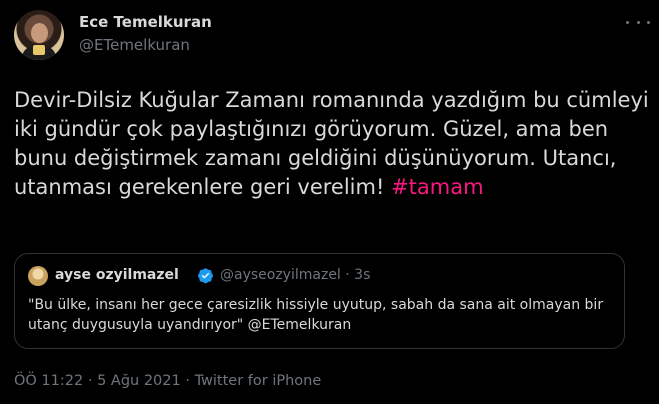 This screenshot has width=659, height=404. Describe the element at coordinates (39, 50) in the screenshot. I see `avatar-collar` at that location.